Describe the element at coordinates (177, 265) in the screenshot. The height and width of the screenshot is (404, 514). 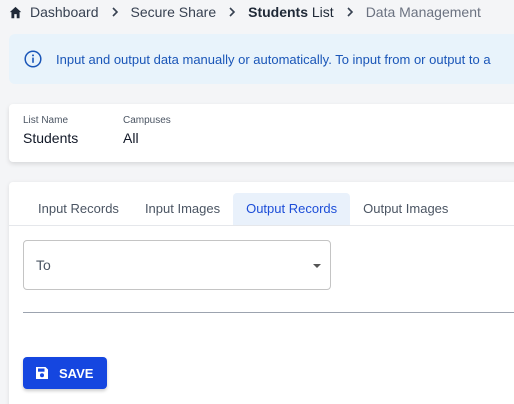
I see `to-select: To` at that location.